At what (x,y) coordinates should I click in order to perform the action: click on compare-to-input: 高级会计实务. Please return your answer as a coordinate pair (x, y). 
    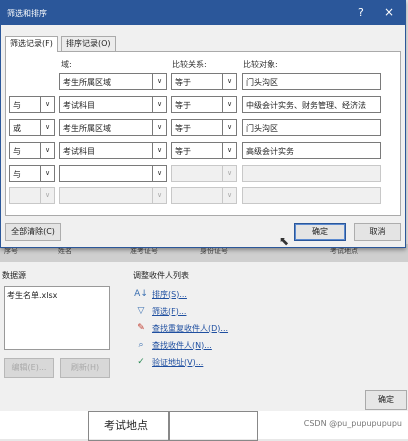
    Looking at the image, I should click on (311, 150).